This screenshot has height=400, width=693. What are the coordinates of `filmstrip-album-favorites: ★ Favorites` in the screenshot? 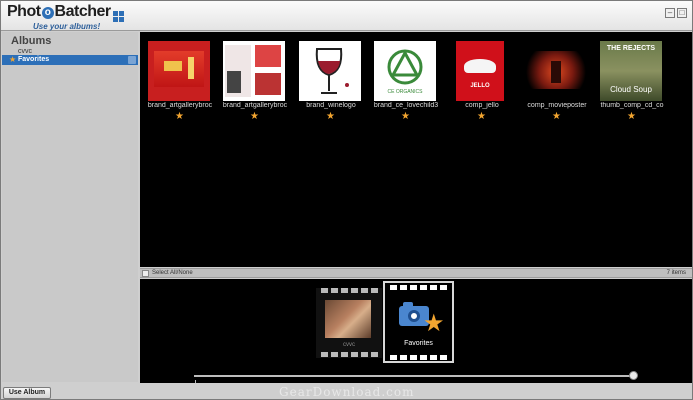 It's located at (418, 322).